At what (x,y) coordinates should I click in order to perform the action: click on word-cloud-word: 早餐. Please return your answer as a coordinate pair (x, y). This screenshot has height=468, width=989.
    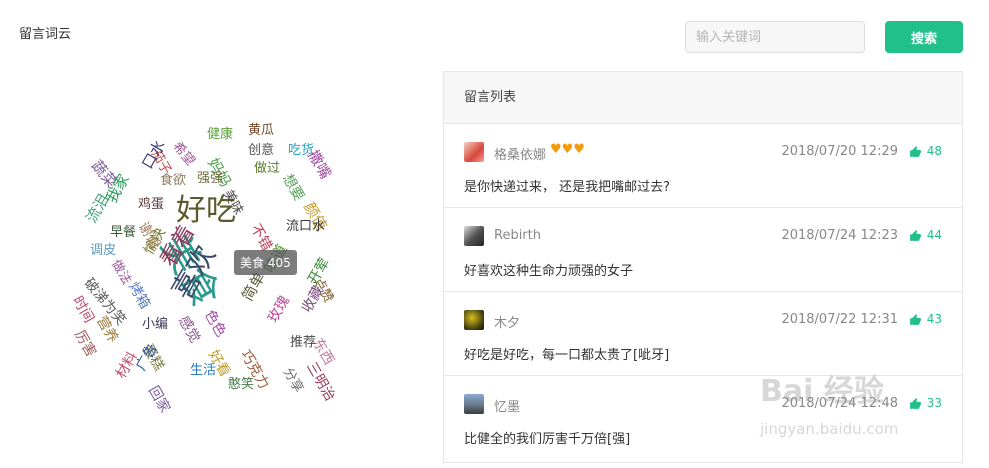
    Looking at the image, I should click on (123, 232).